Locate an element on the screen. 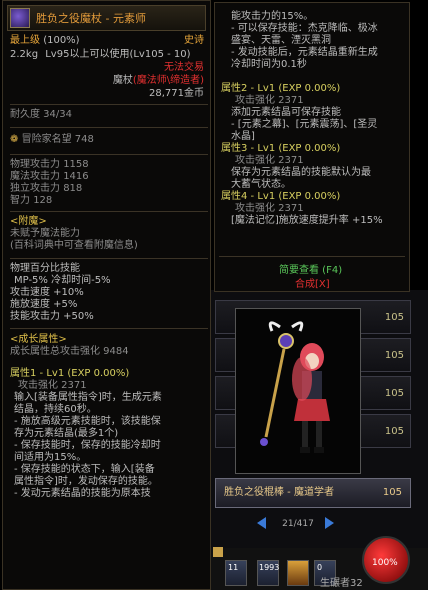 This screenshot has height=590, width=428. buff-icon is located at coordinates (218, 552).